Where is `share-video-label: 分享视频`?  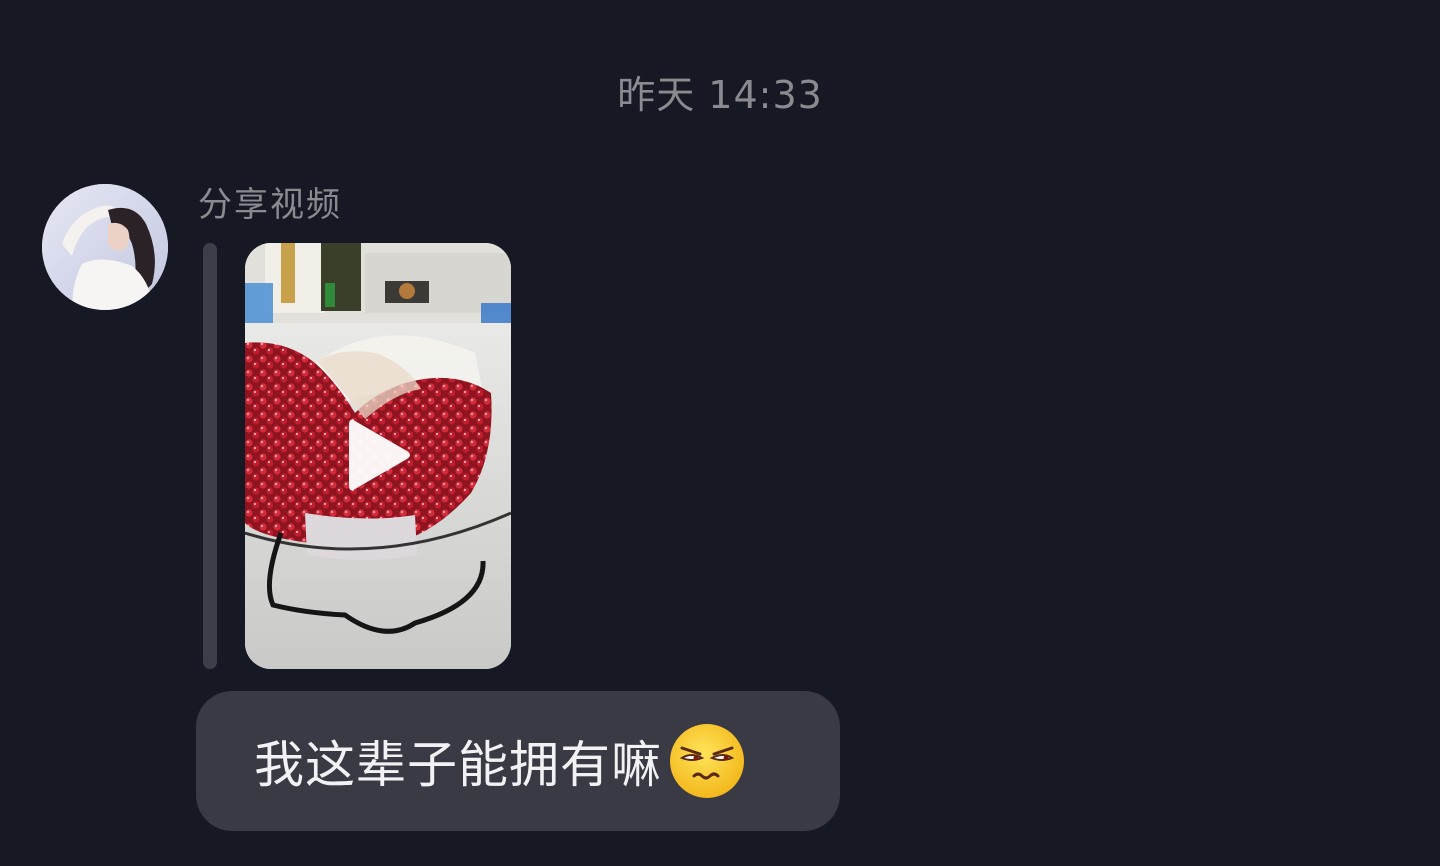 share-video-label: 分享视频 is located at coordinates (270, 205).